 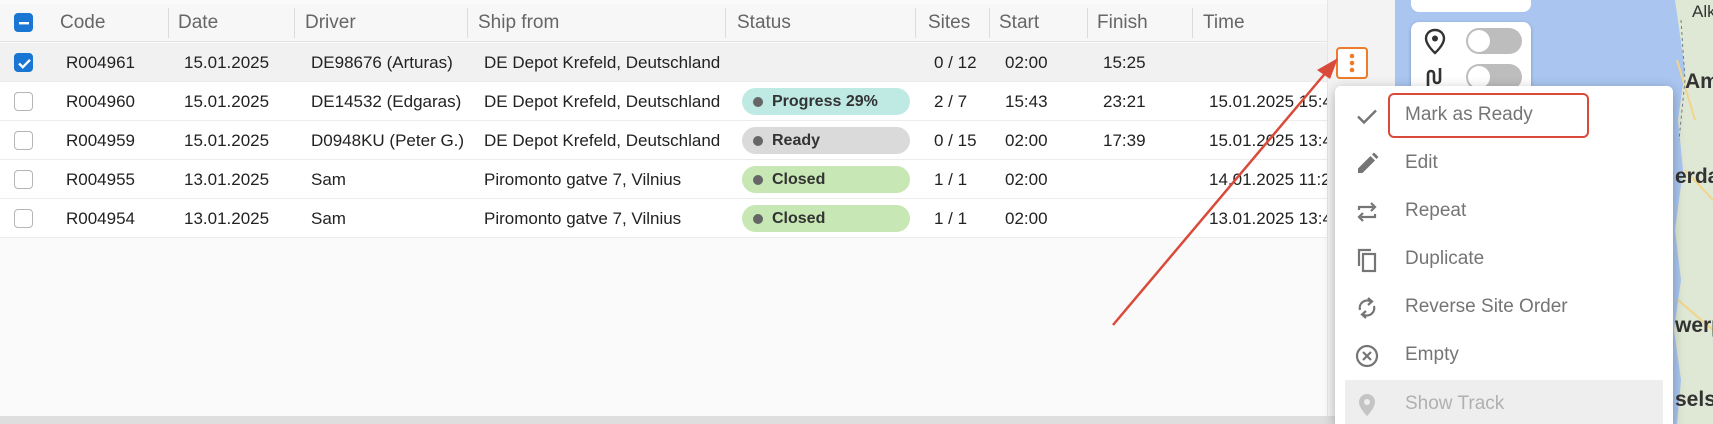 I want to click on status-badge: Progress 29%, so click(x=826, y=101).